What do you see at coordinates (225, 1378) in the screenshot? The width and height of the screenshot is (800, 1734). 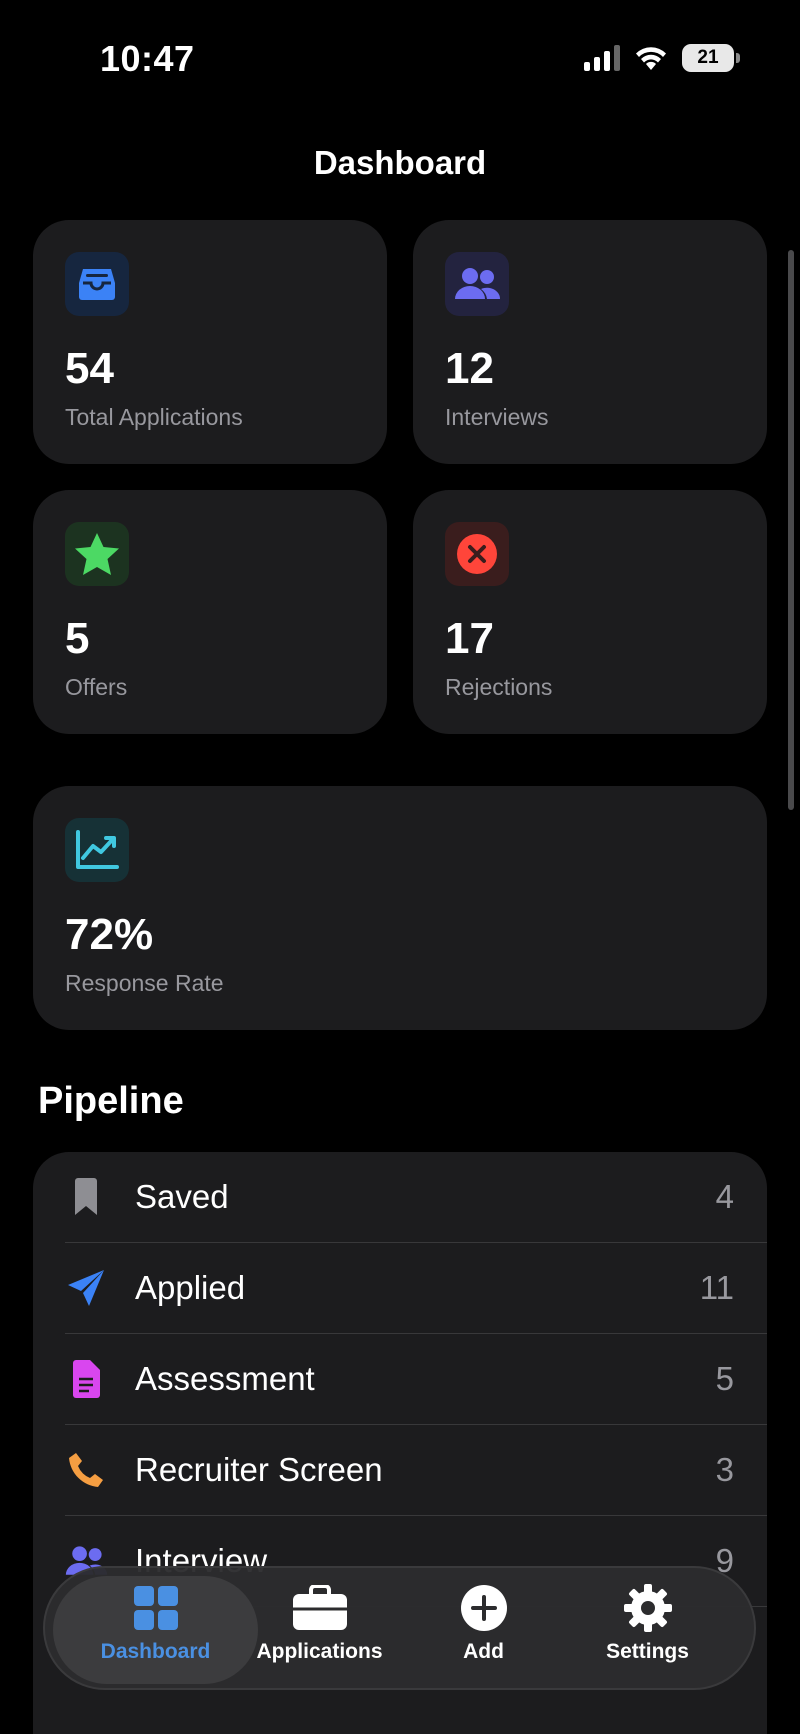 I see `pipeline-item-label: Assessment` at bounding box center [225, 1378].